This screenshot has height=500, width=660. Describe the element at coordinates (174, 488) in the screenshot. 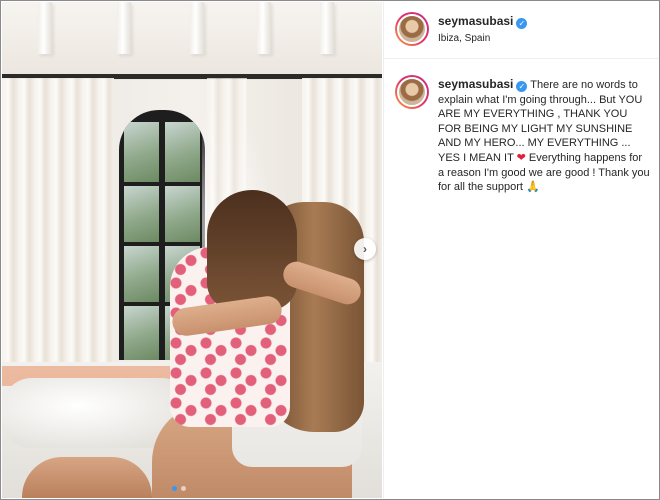

I see `carousel-dot-active` at that location.